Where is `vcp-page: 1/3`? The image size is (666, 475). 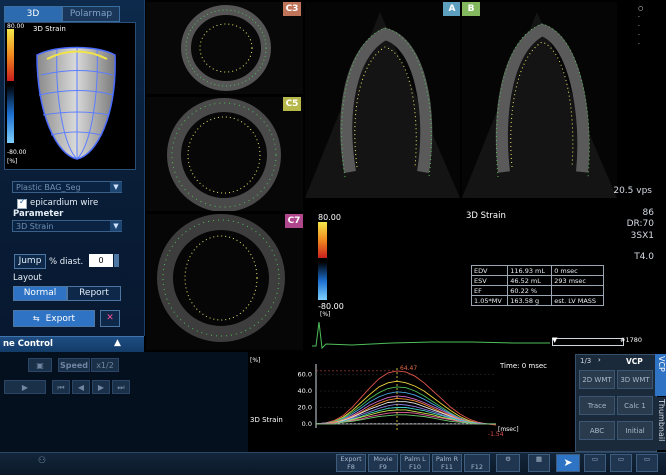 vcp-page: 1/3 is located at coordinates (586, 361).